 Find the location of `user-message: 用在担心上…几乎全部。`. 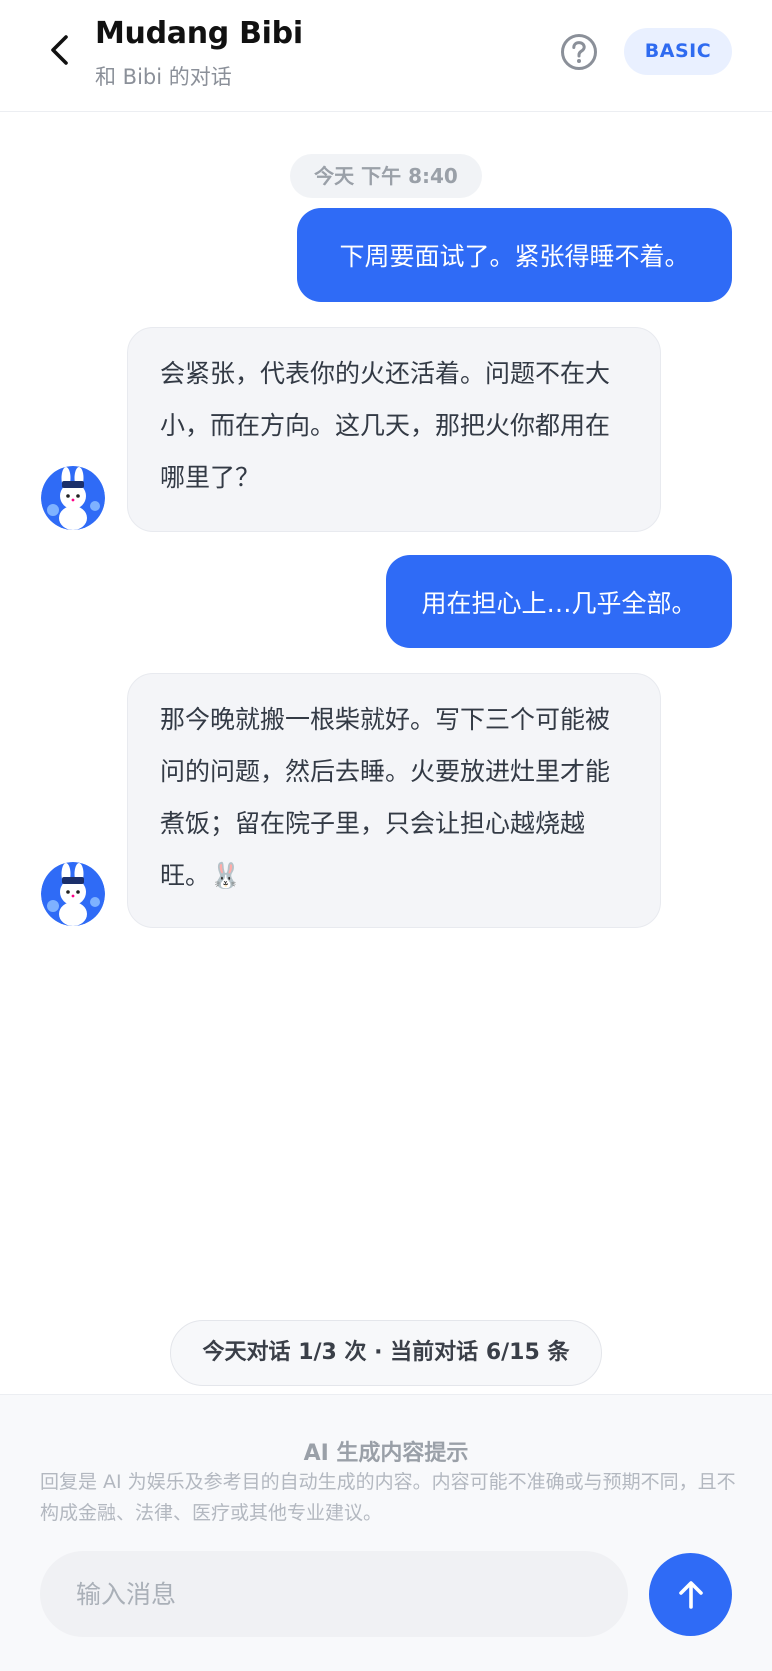

user-message: 用在担心上…几乎全部。 is located at coordinates (559, 601).